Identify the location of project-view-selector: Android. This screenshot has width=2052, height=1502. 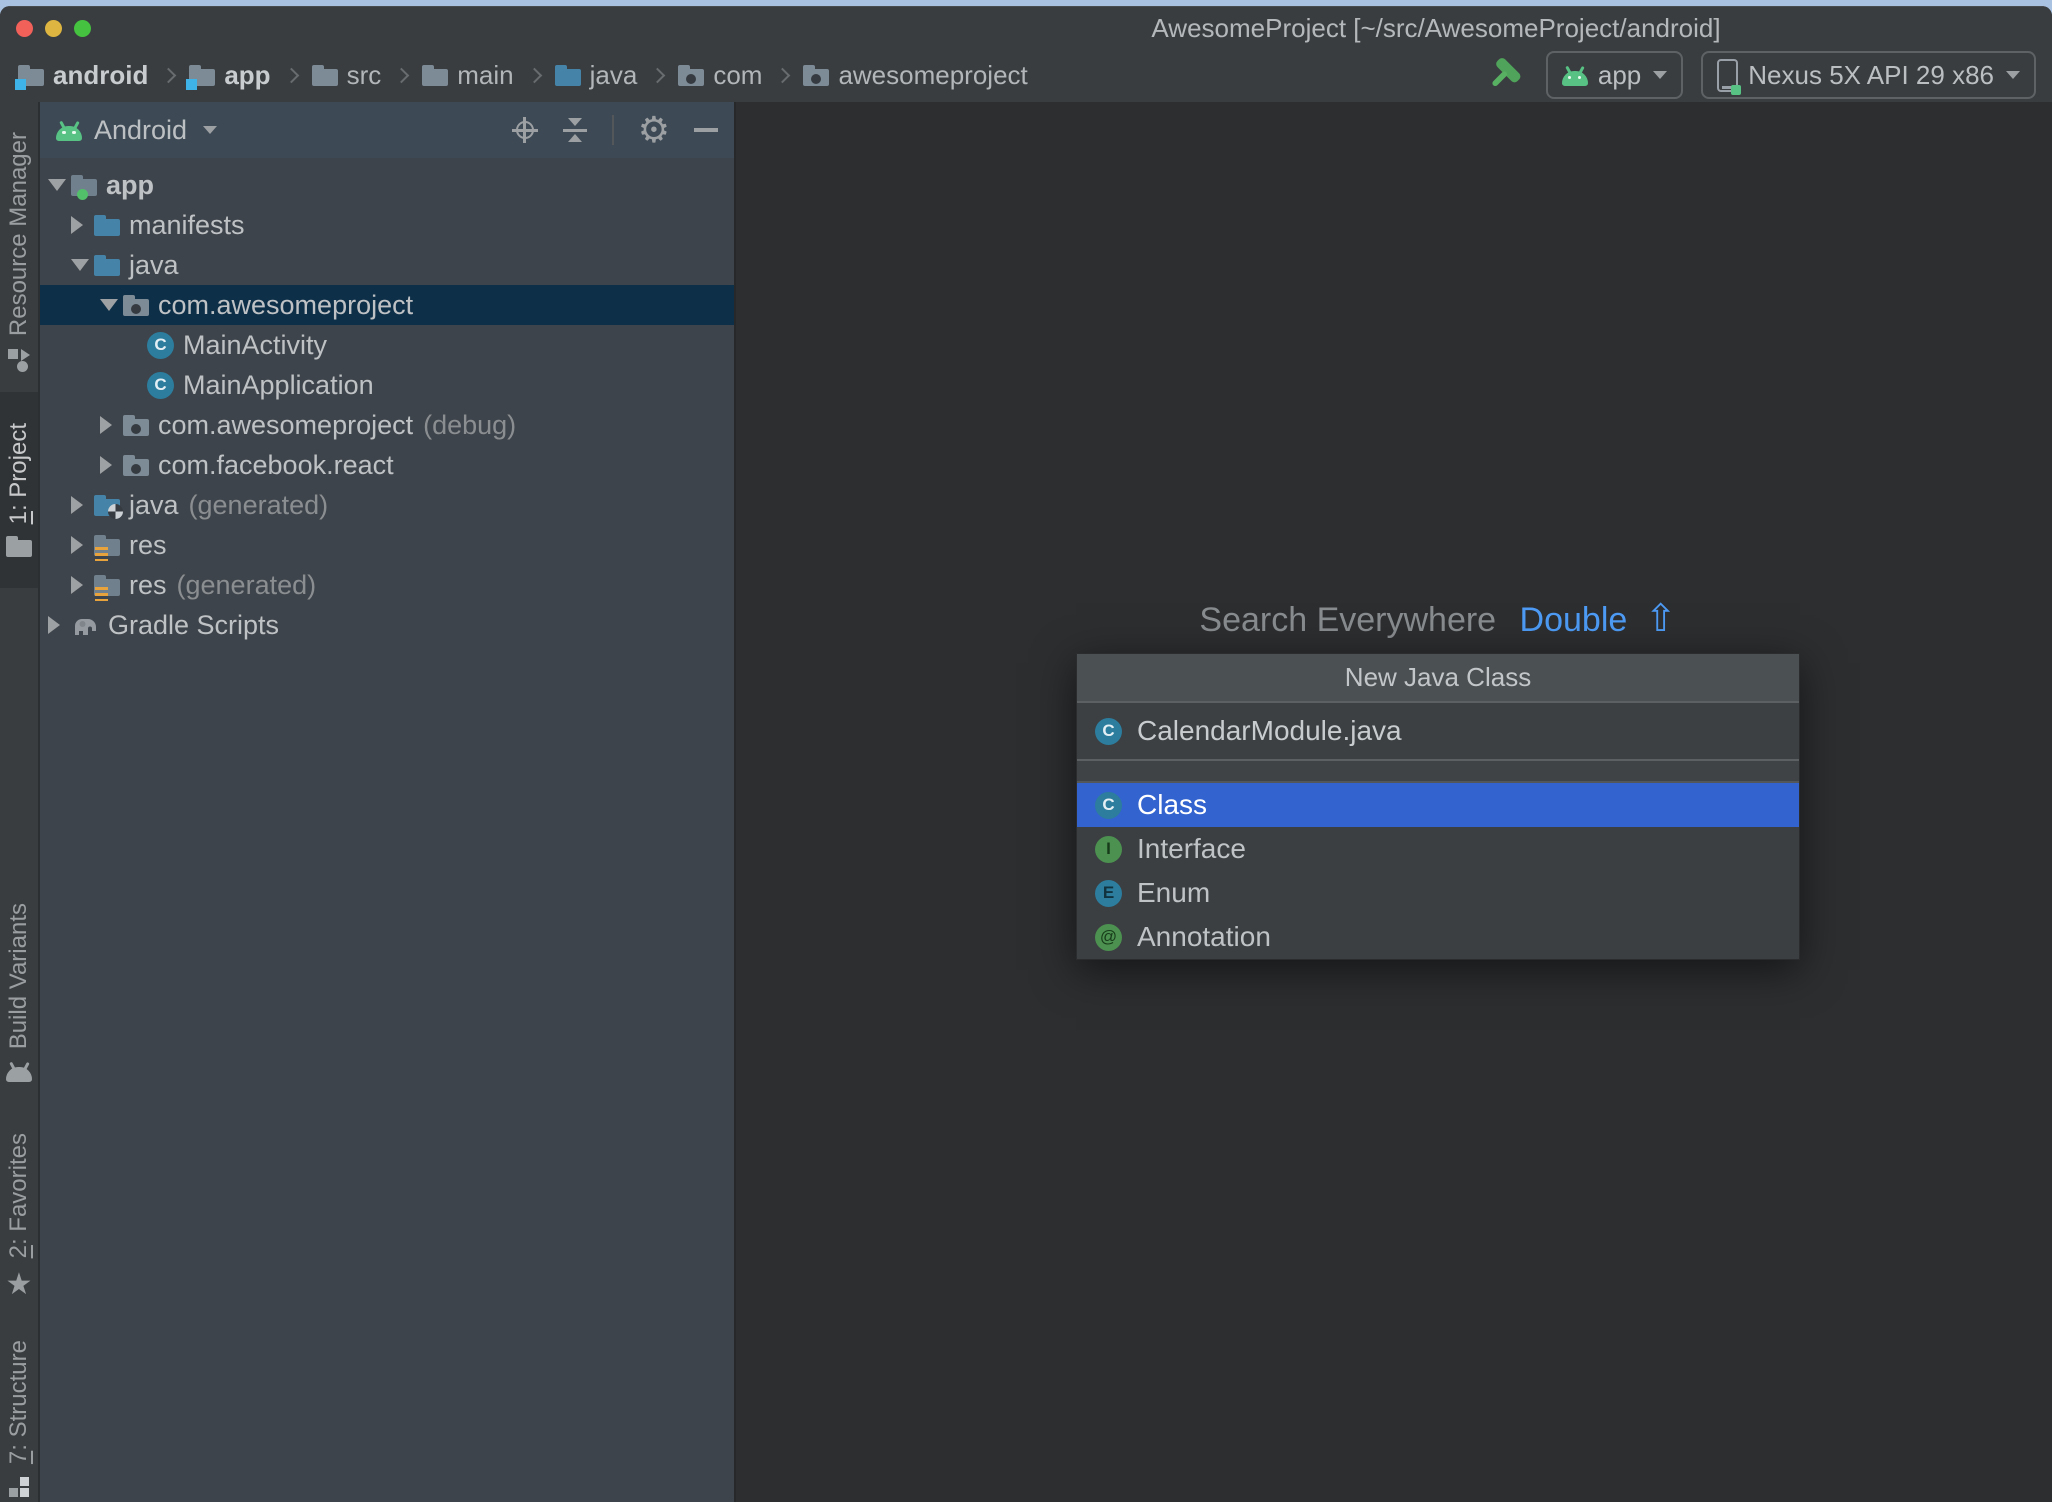
(140, 130).